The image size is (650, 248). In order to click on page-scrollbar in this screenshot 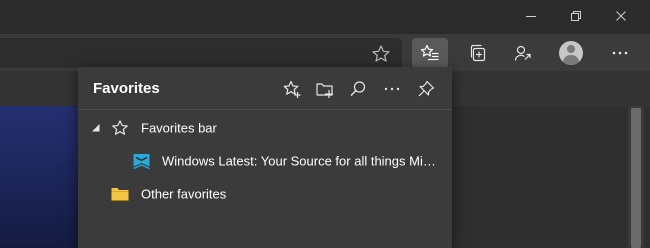, I will do `click(636, 177)`.